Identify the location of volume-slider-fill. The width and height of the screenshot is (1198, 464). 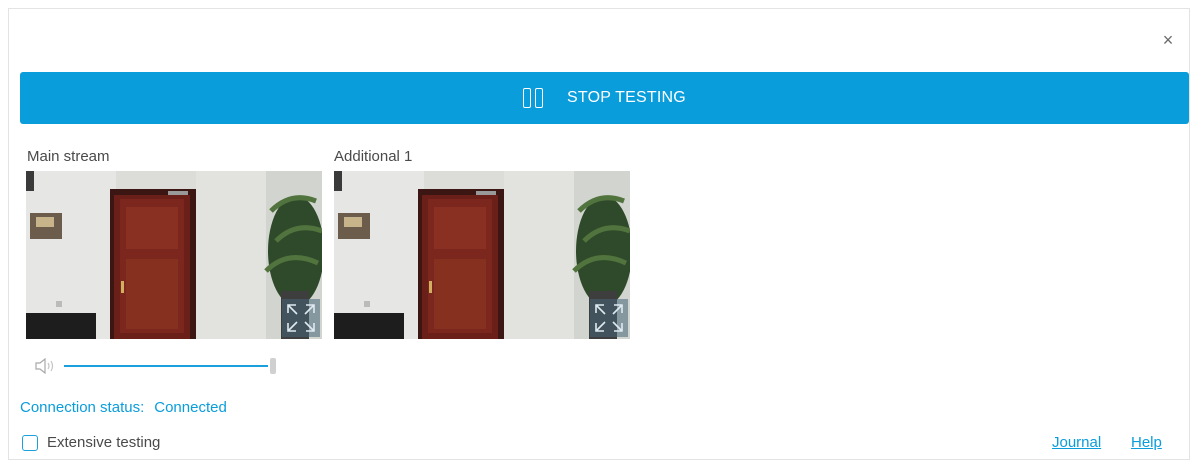
(166, 366).